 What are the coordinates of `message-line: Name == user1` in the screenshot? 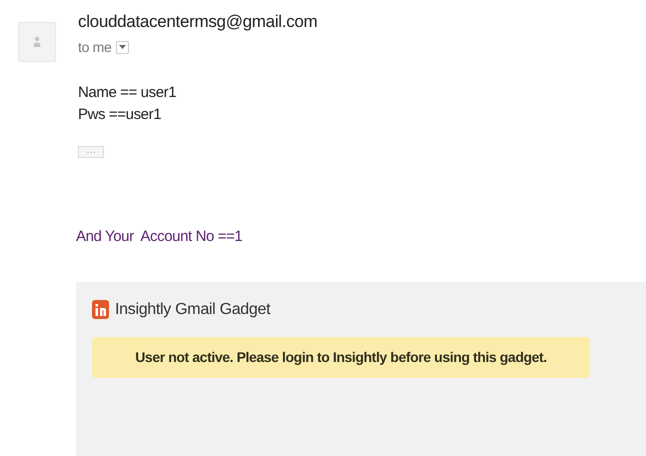 It's located at (128, 93).